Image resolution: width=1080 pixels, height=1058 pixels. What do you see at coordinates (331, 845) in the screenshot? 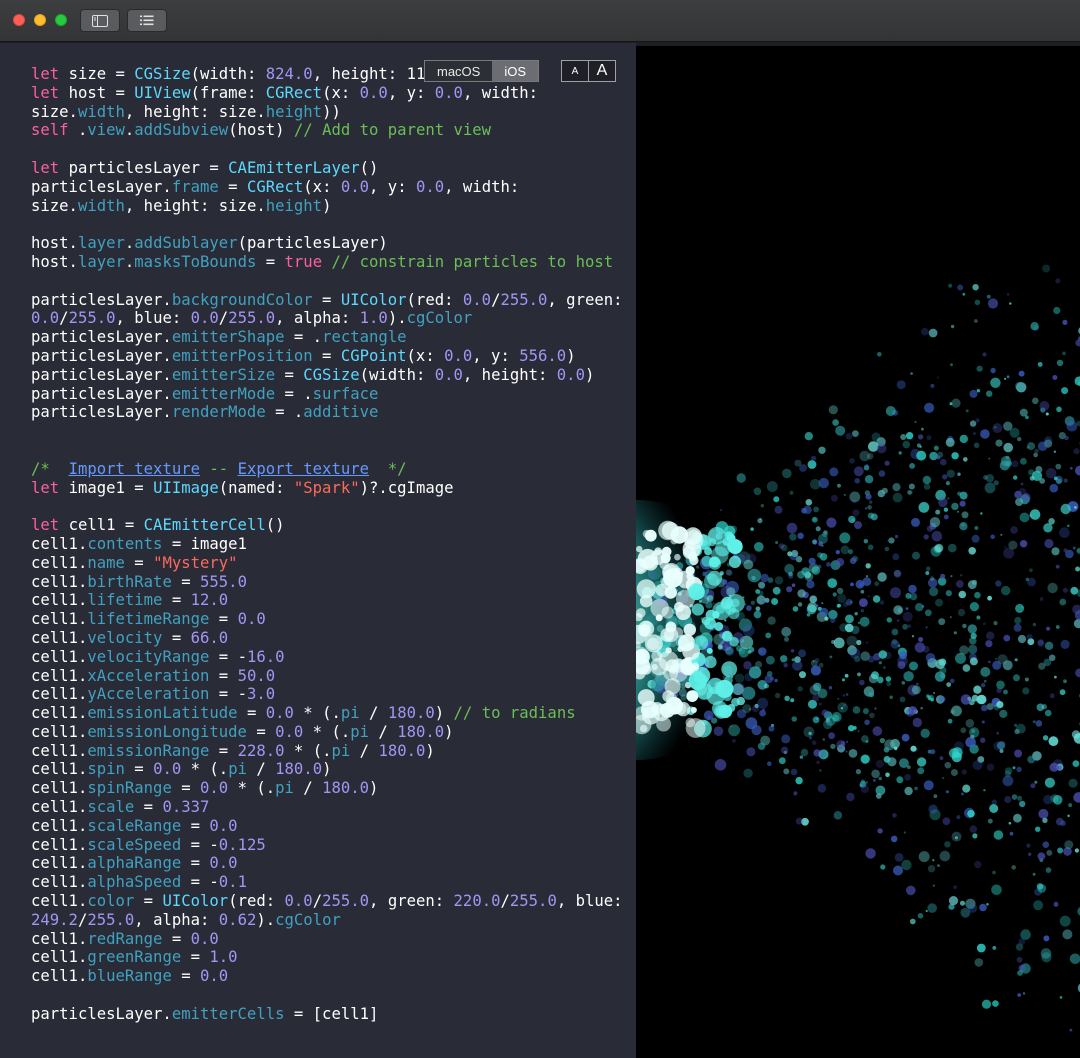
I see `code-line: cell1.scaleSpeed = -0.125` at bounding box center [331, 845].